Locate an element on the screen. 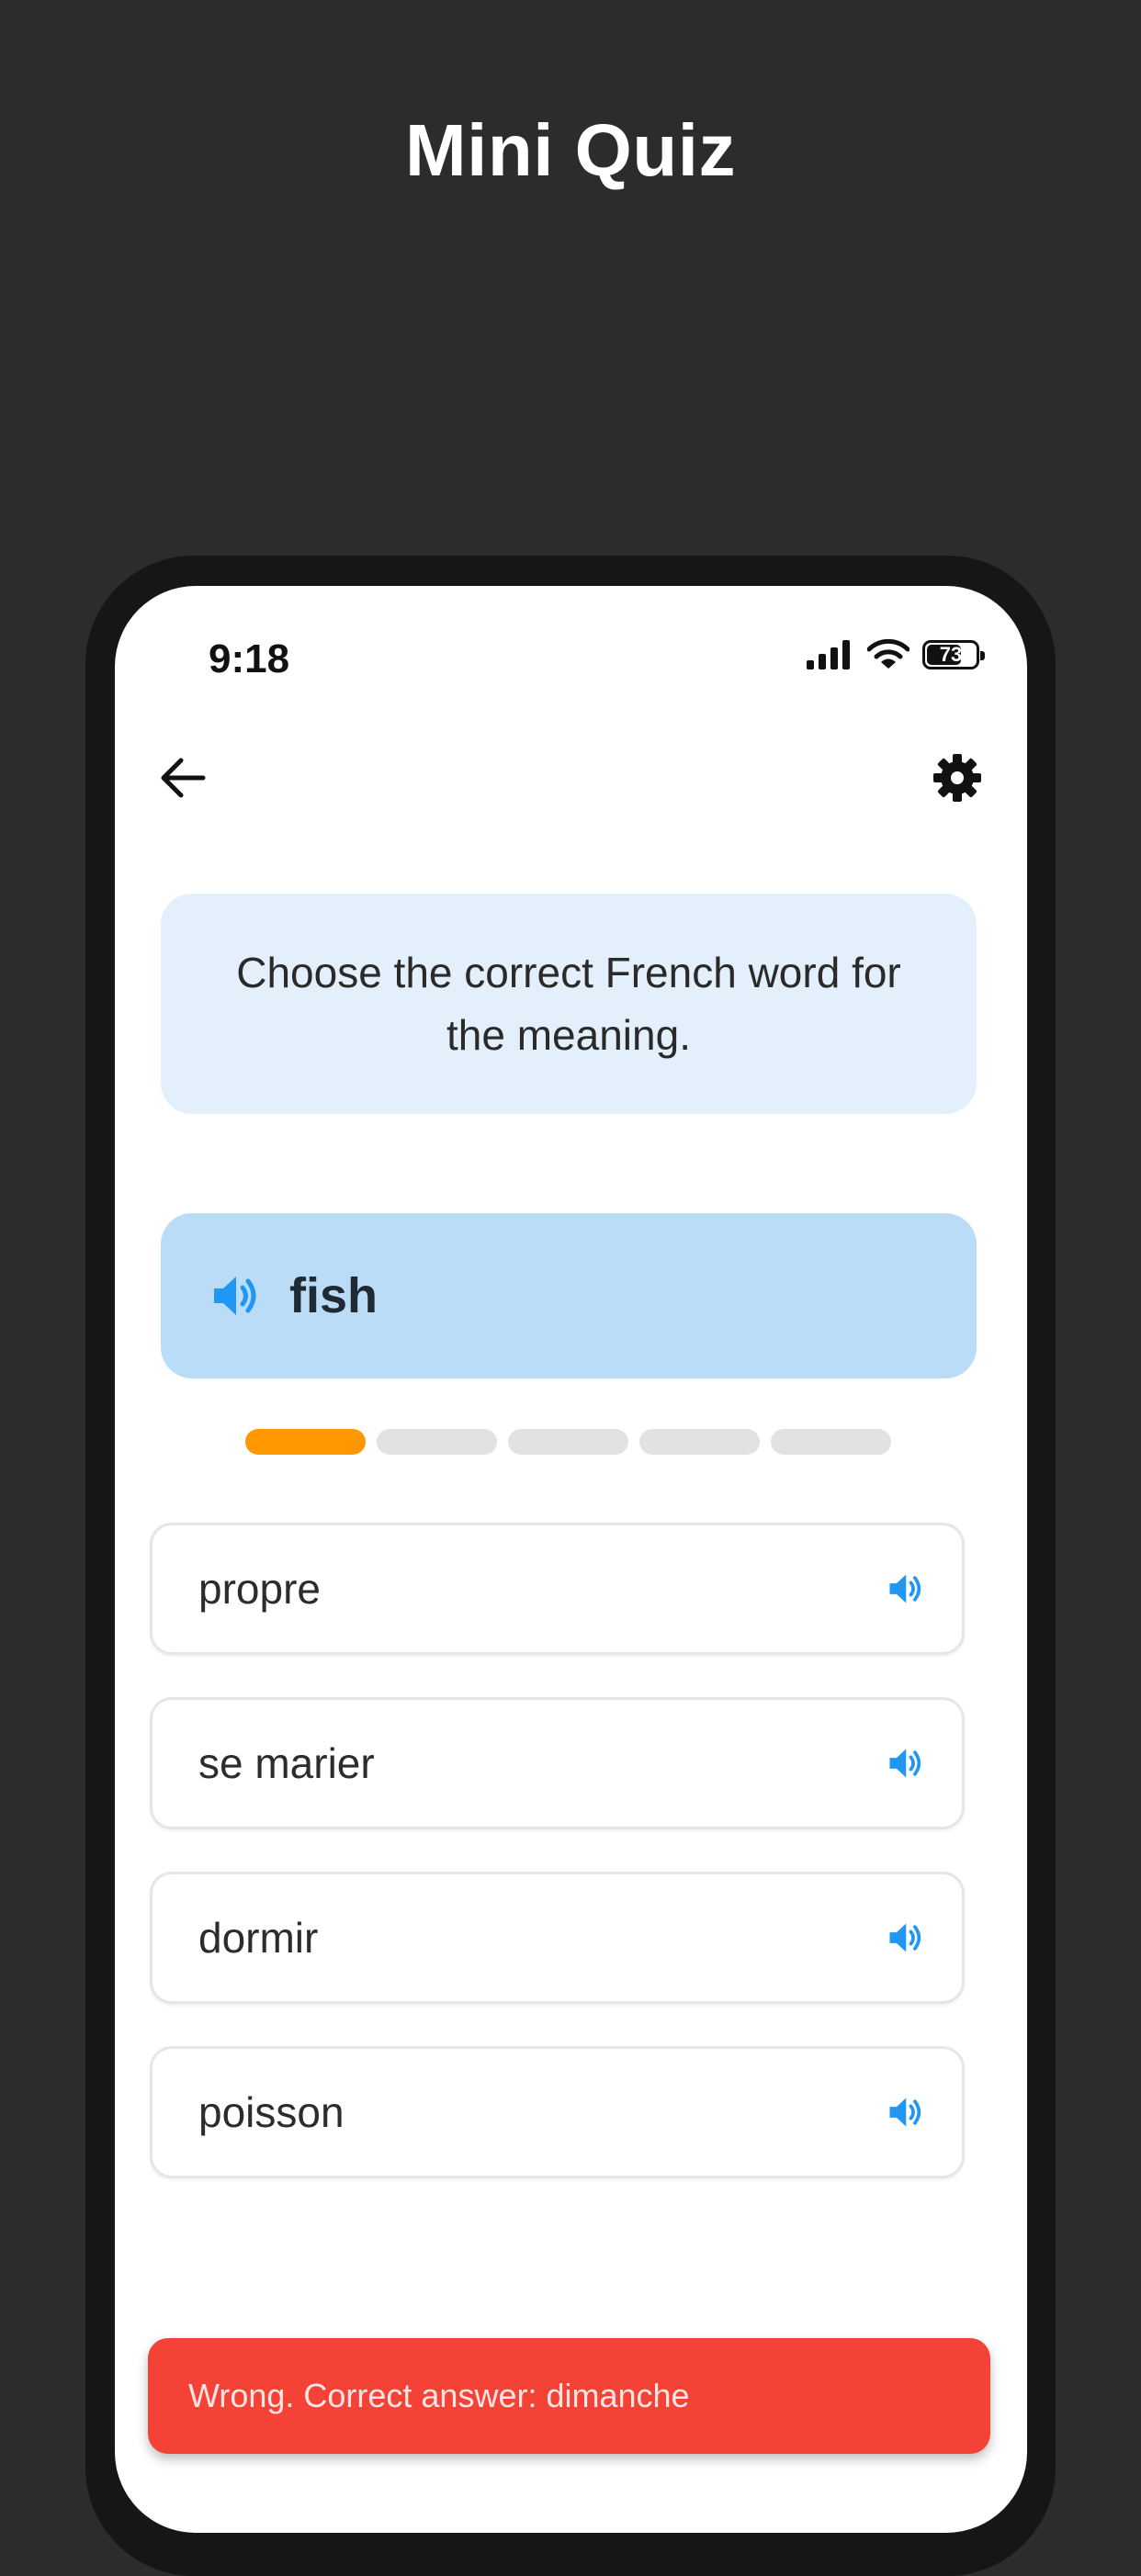 The width and height of the screenshot is (1141, 2576). option-label: poisson is located at coordinates (271, 2112).